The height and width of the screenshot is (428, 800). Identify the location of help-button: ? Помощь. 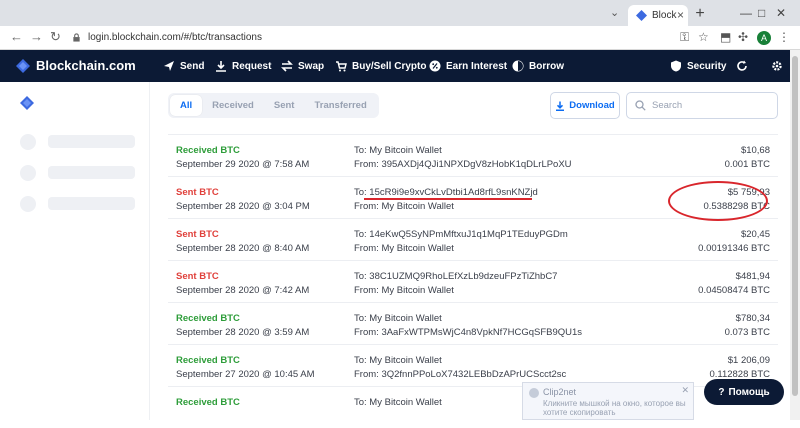
(744, 392).